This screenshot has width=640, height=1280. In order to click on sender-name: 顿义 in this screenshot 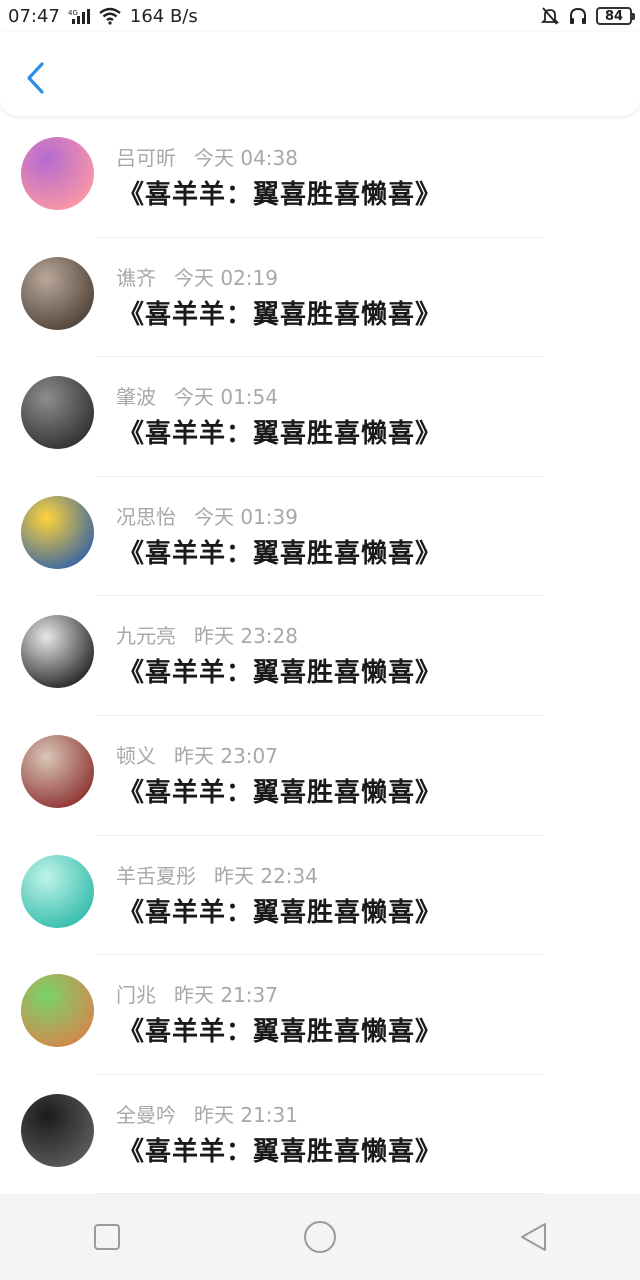, I will do `click(136, 755)`.